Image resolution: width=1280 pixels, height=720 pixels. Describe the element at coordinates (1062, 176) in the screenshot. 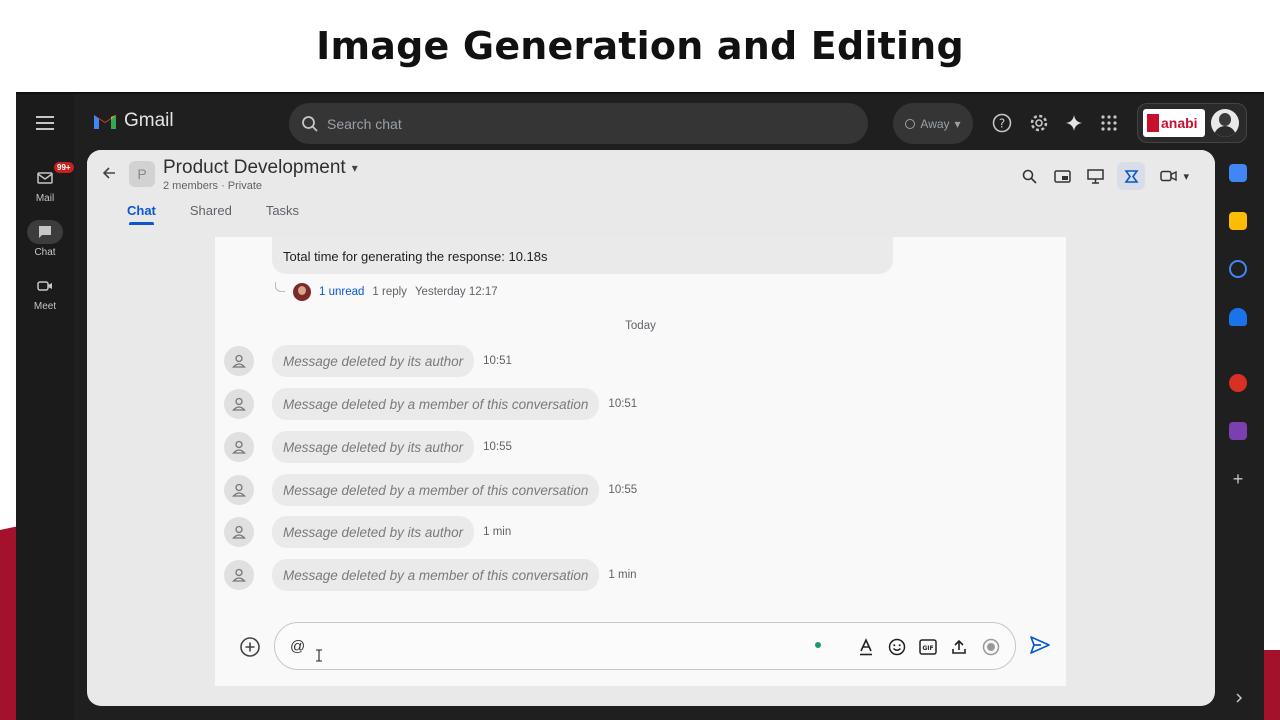

I see `picture-in-picture-icon` at that location.